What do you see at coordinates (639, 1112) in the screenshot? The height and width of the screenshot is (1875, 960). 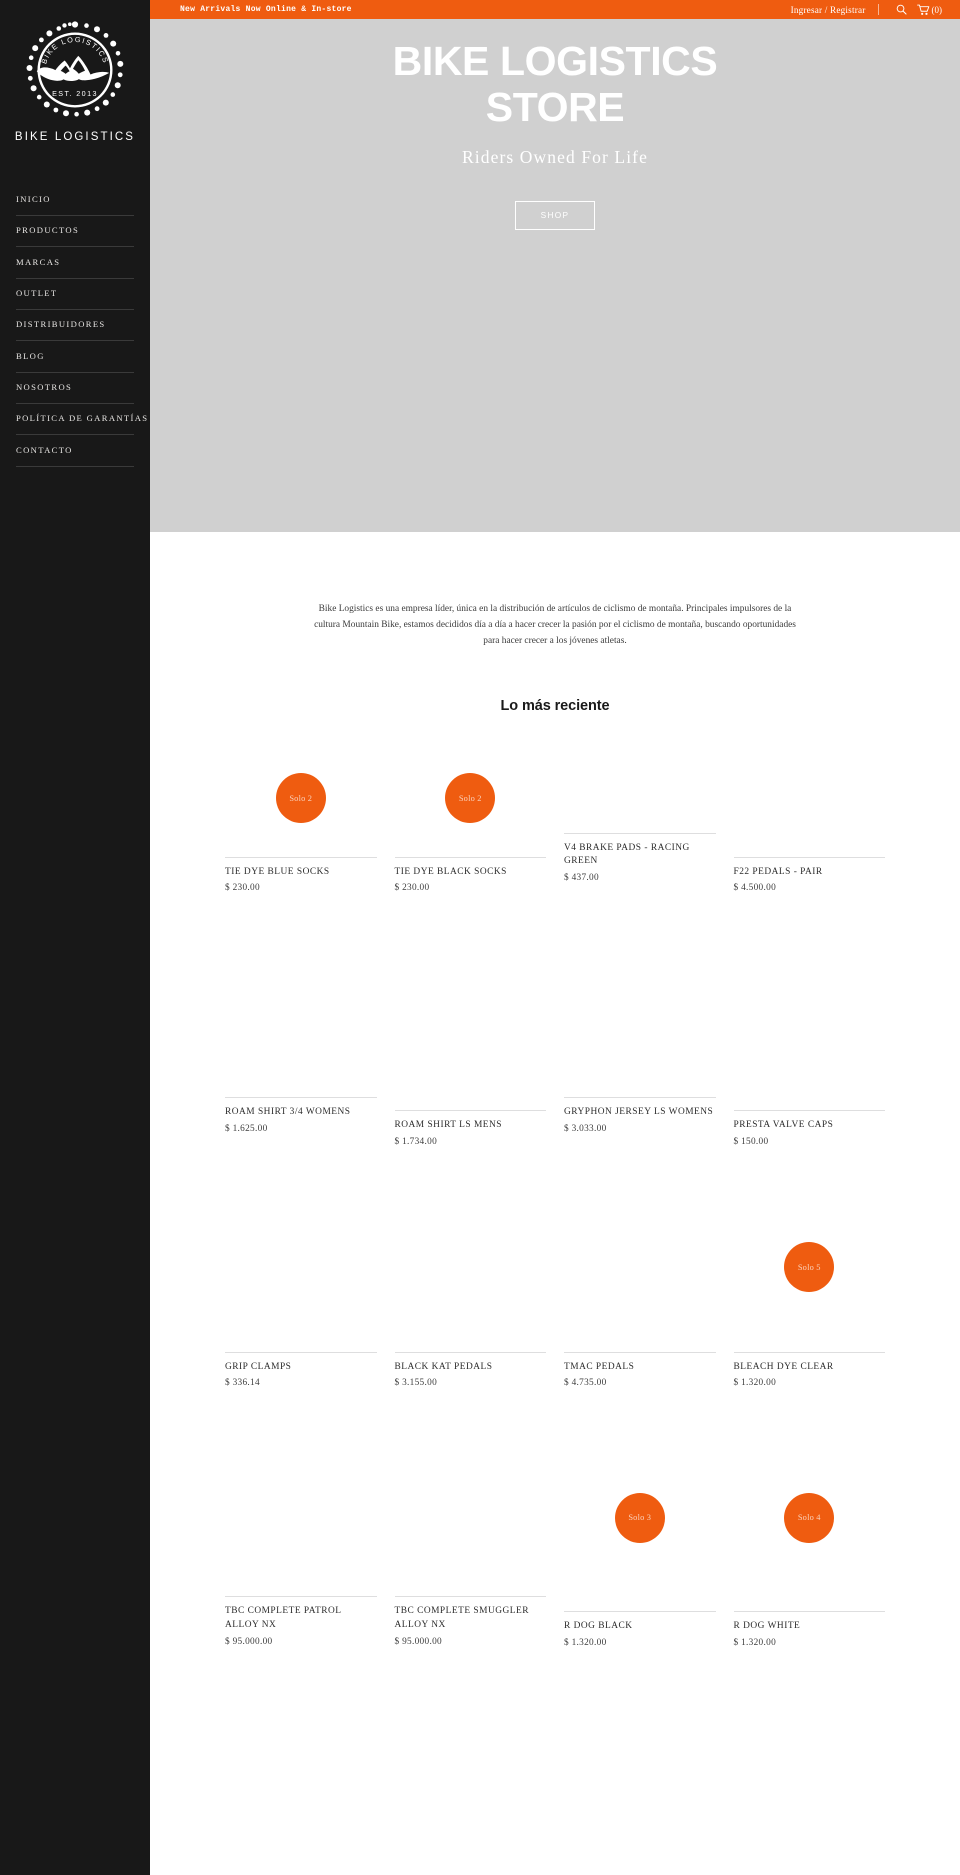 I see `product-title: GRYPHON JERSEY LS WOMENS` at bounding box center [639, 1112].